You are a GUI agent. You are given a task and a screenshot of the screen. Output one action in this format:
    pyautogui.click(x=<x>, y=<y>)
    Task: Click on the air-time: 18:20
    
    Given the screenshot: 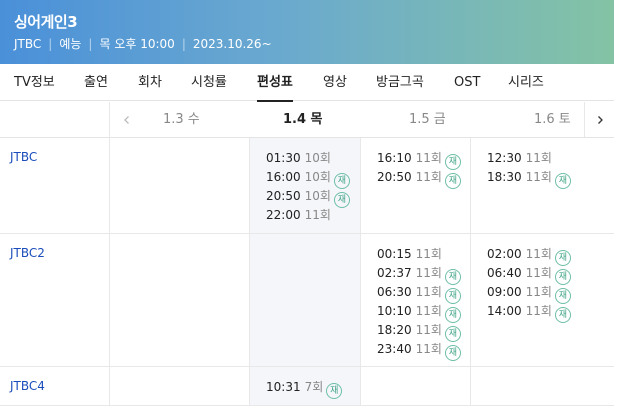 What is the action you would take?
    pyautogui.click(x=394, y=330)
    